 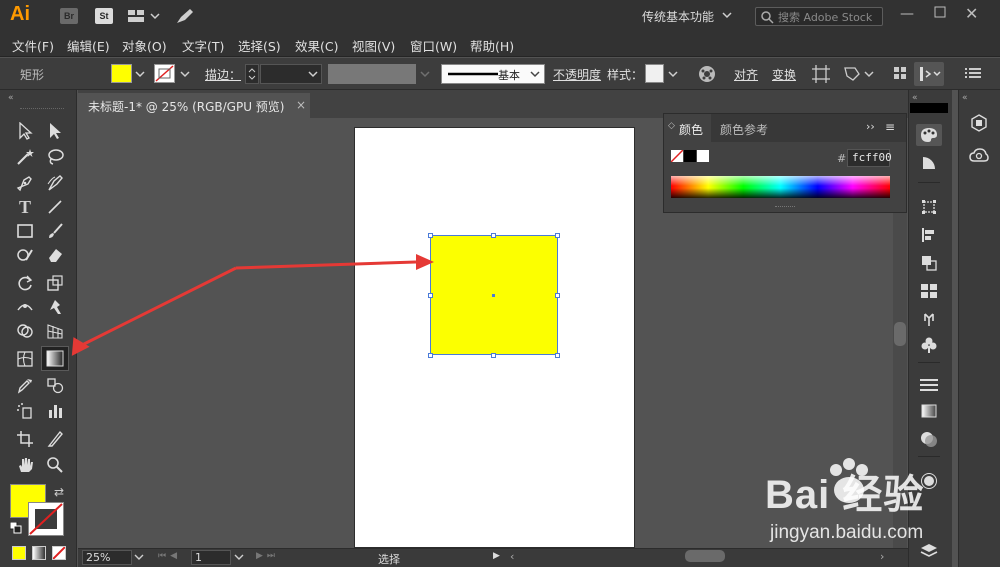 I want to click on panel-menu-icon: ≡, so click(x=890, y=127).